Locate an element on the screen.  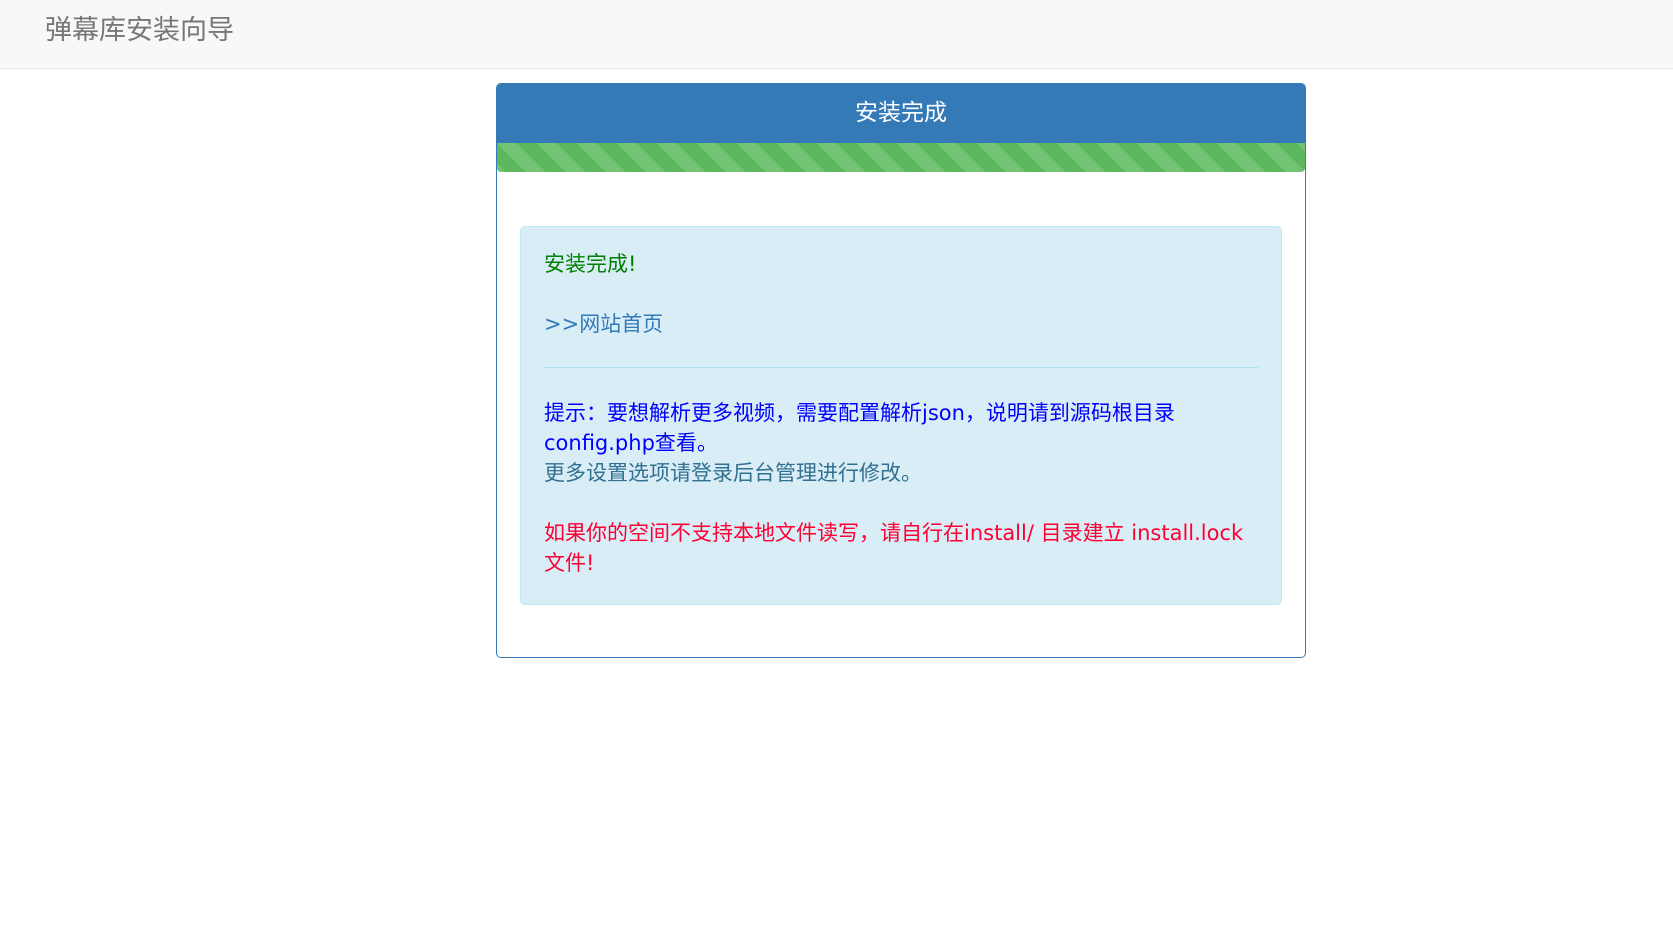
navbar-brand: 弹幕库安装向导 is located at coordinates (139, 31).